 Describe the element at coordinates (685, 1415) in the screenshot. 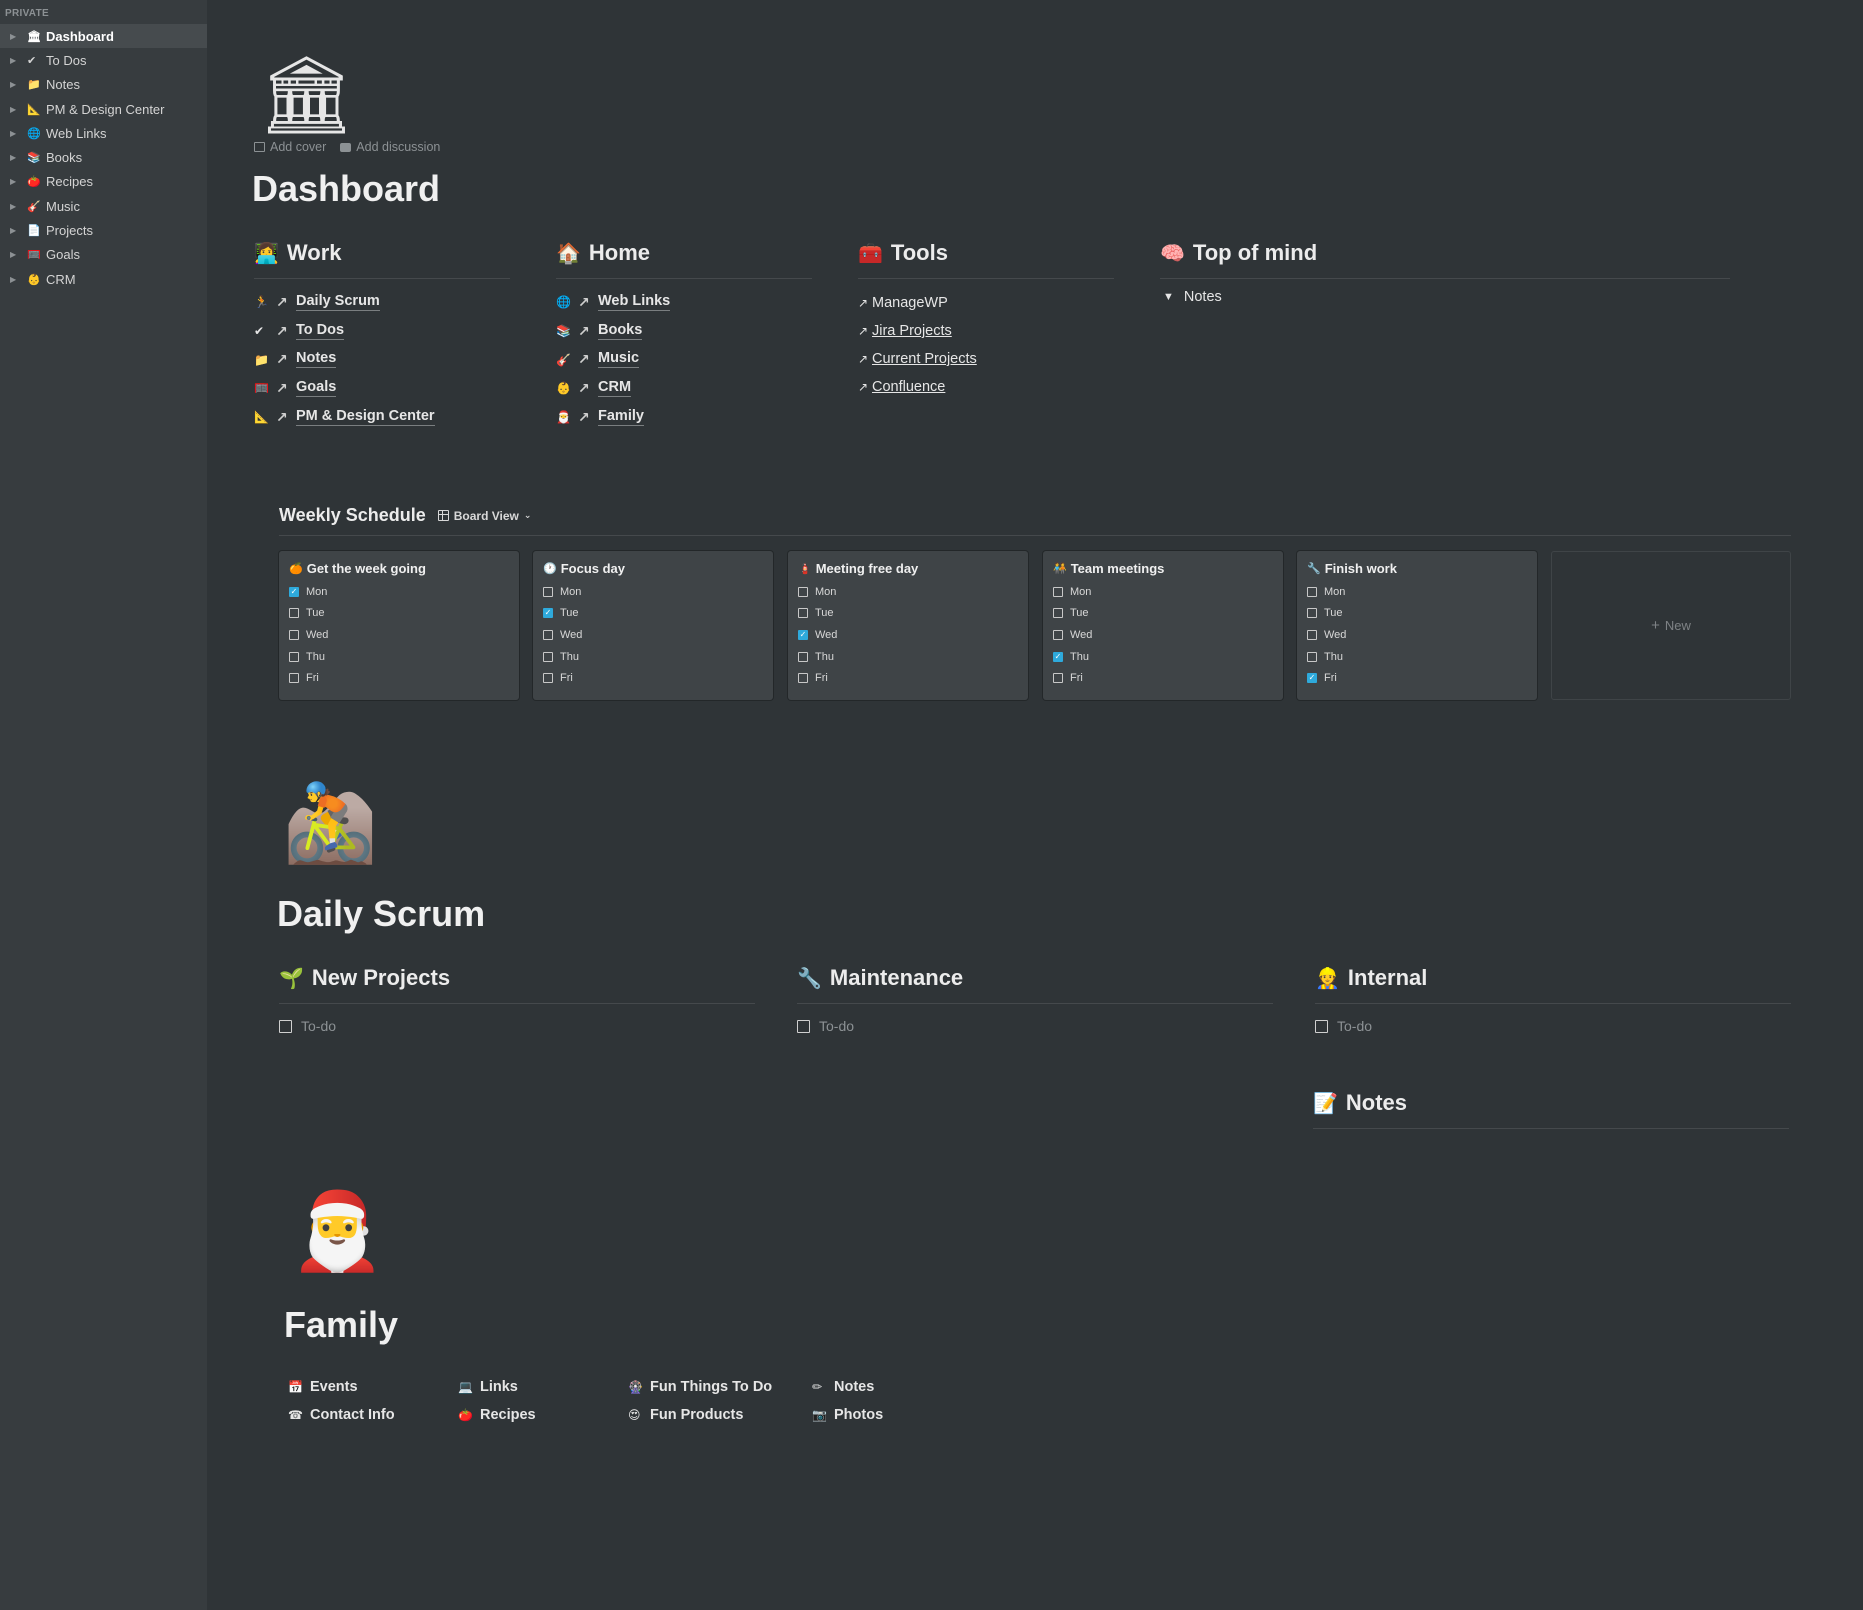

I see `family-link-fun-products: 😍 Fun Products` at that location.